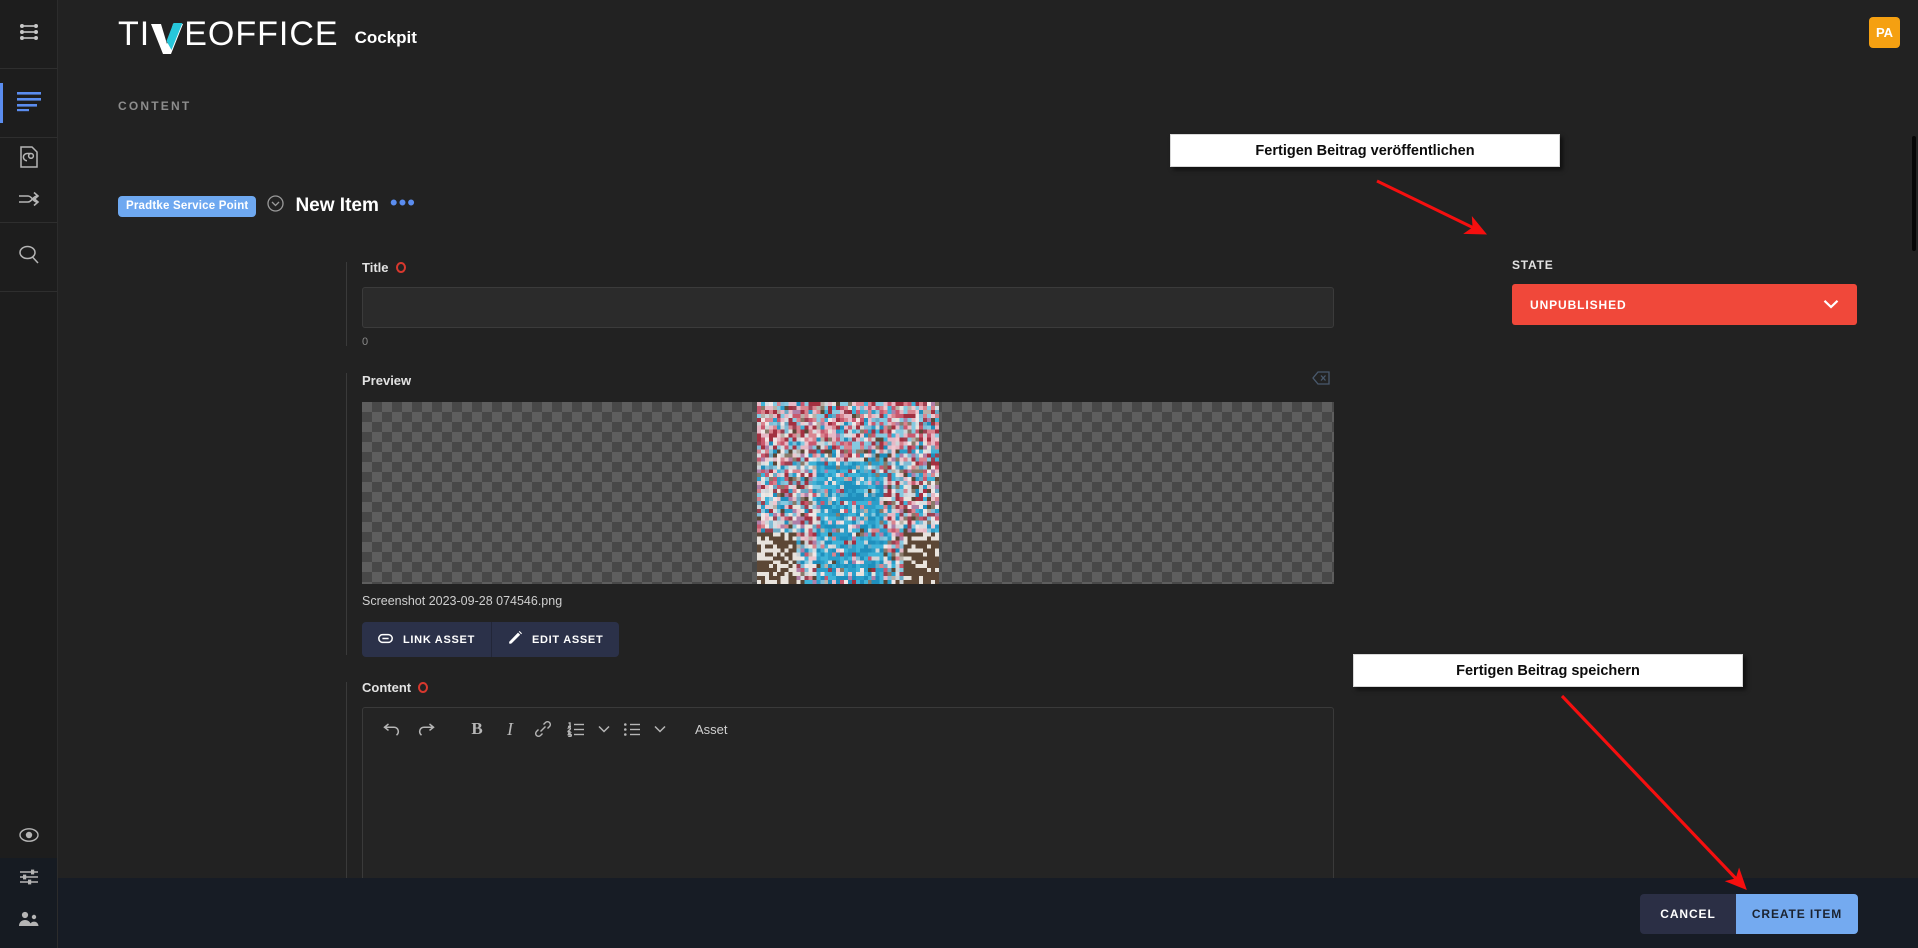 The height and width of the screenshot is (948, 1918). I want to click on sidebar-item-sync, so click(29, 201).